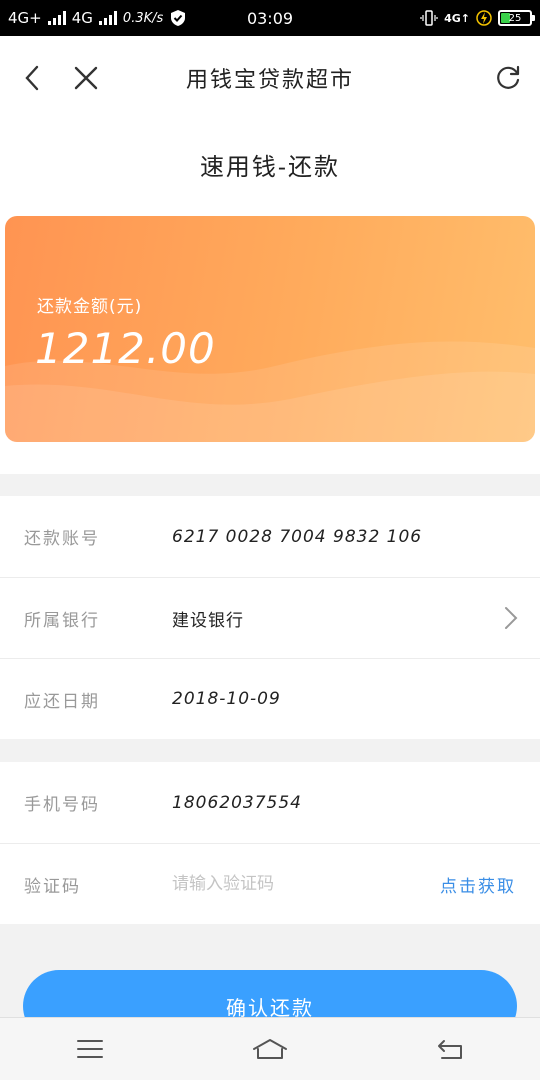 The image size is (540, 1080). Describe the element at coordinates (484, 18) in the screenshot. I see `charging-icon` at that location.